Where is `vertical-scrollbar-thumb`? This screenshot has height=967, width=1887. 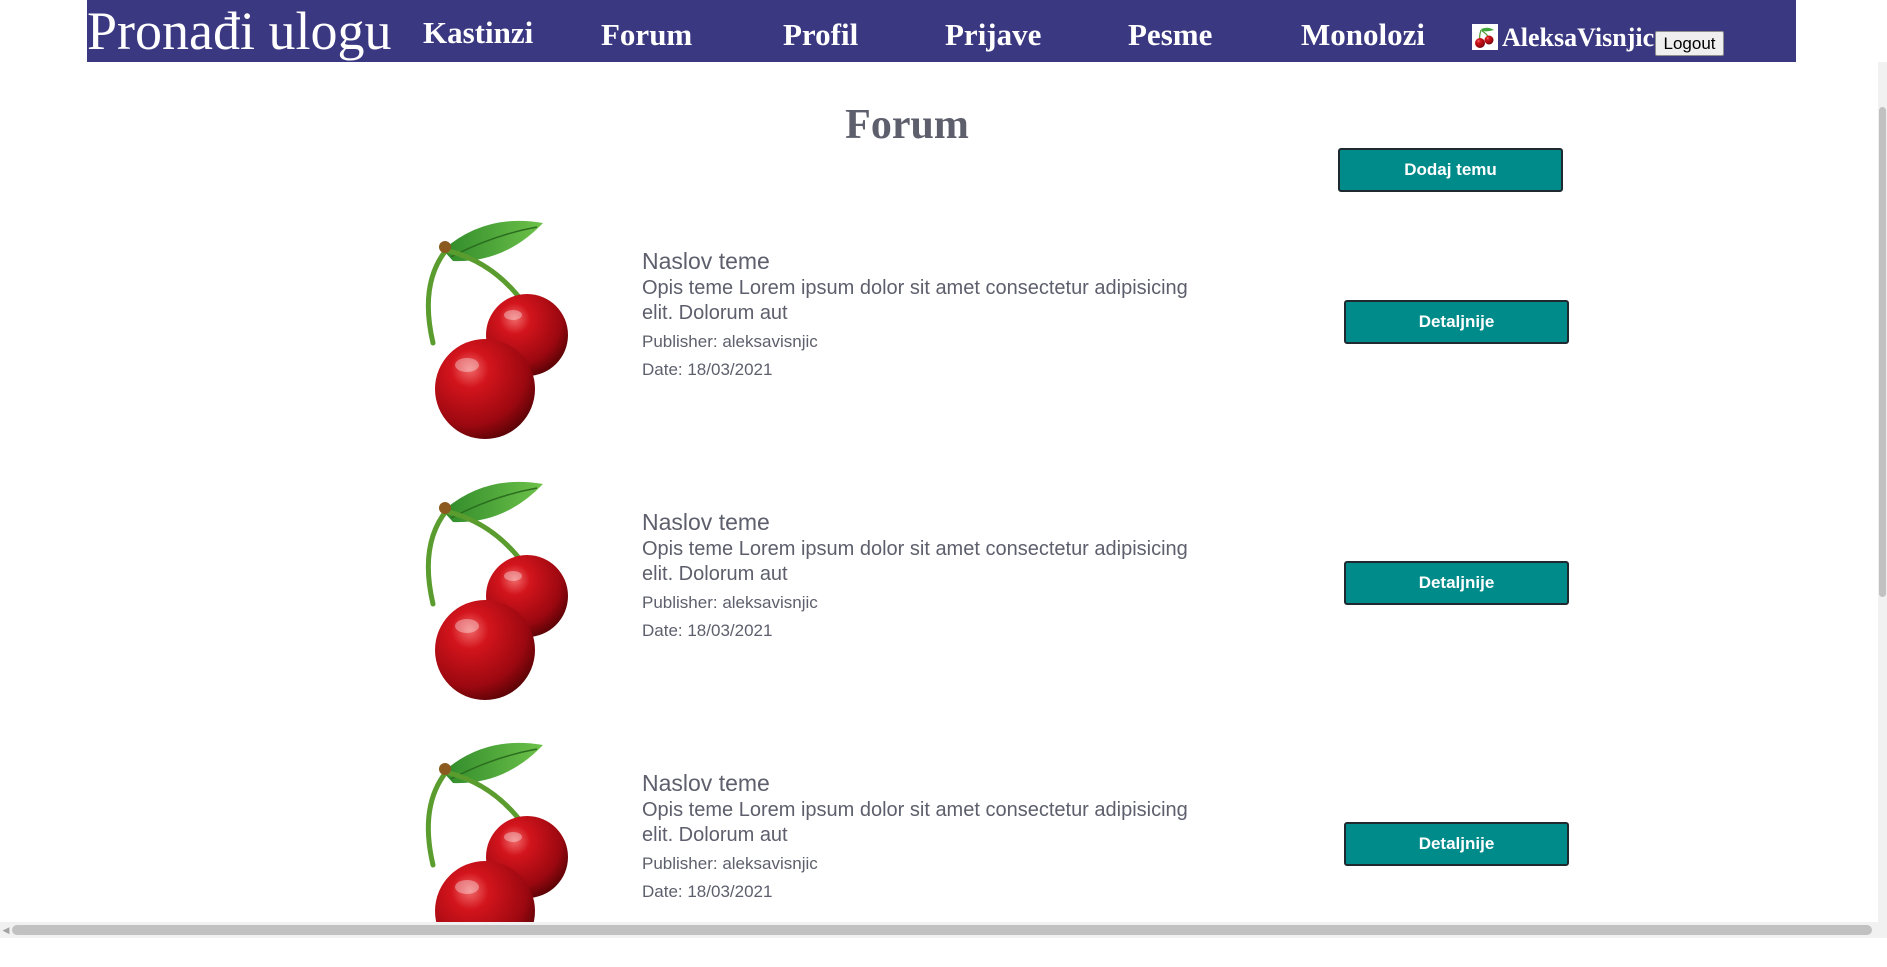
vertical-scrollbar-thumb is located at coordinates (1882, 352).